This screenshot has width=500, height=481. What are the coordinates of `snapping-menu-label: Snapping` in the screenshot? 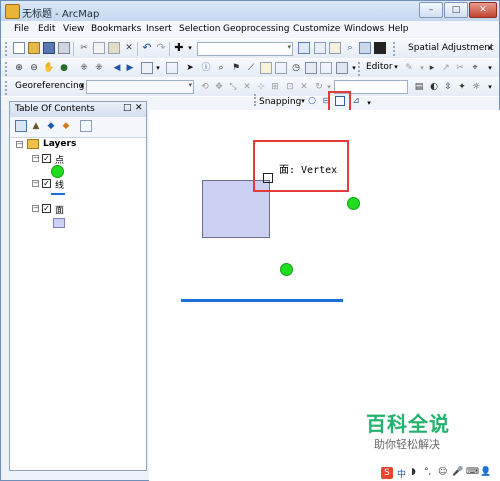 It's located at (280, 102).